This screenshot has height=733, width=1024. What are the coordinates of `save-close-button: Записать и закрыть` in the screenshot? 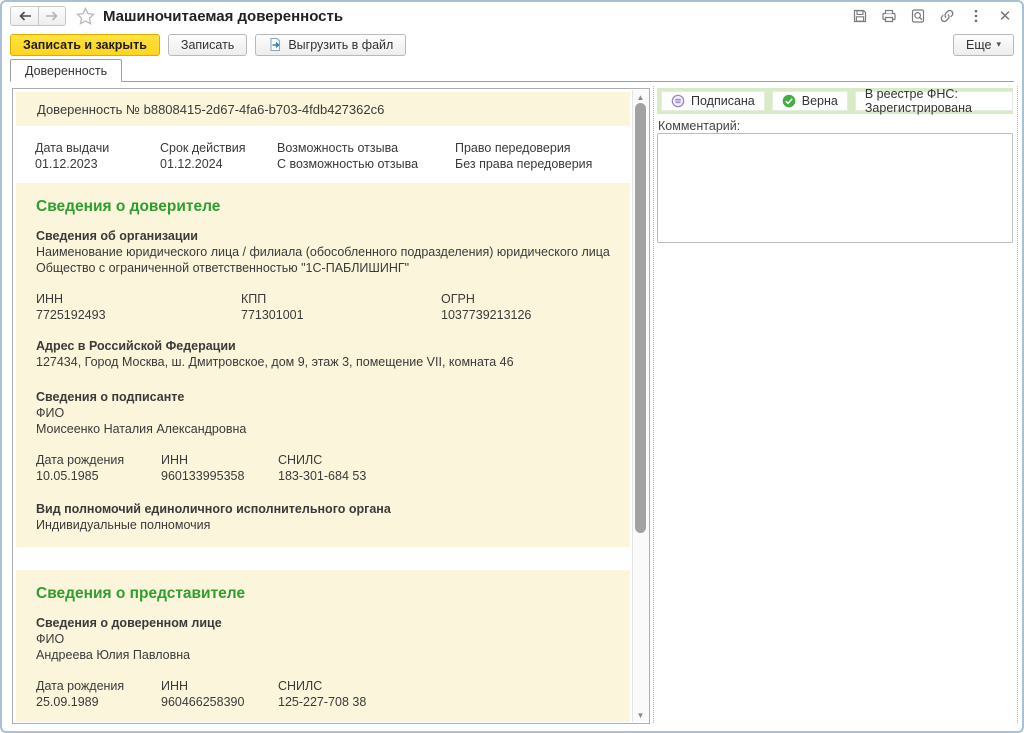 It's located at (85, 44).